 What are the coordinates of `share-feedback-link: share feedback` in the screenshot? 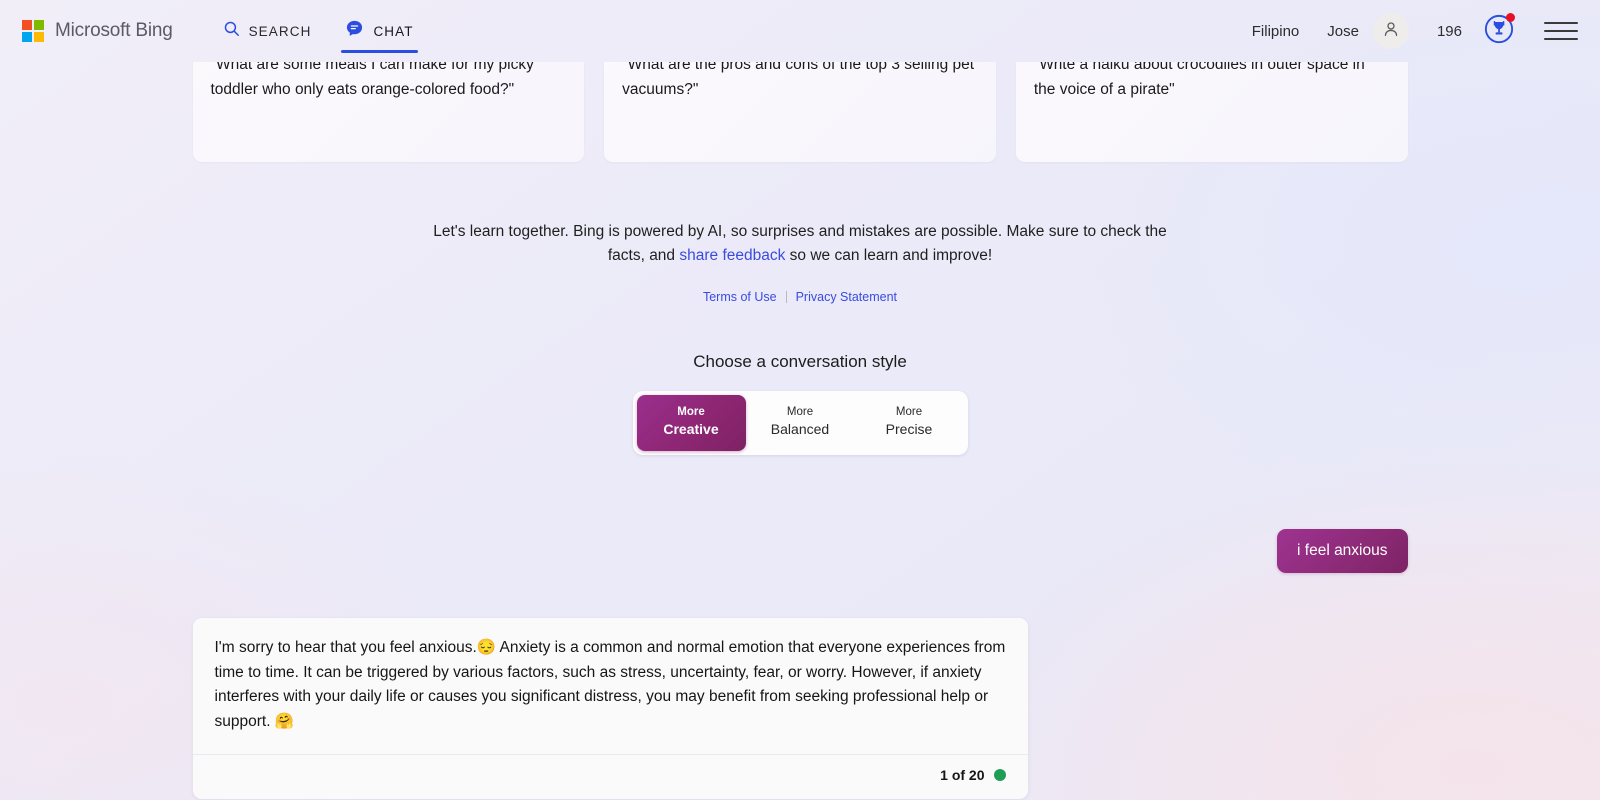 It's located at (732, 255).